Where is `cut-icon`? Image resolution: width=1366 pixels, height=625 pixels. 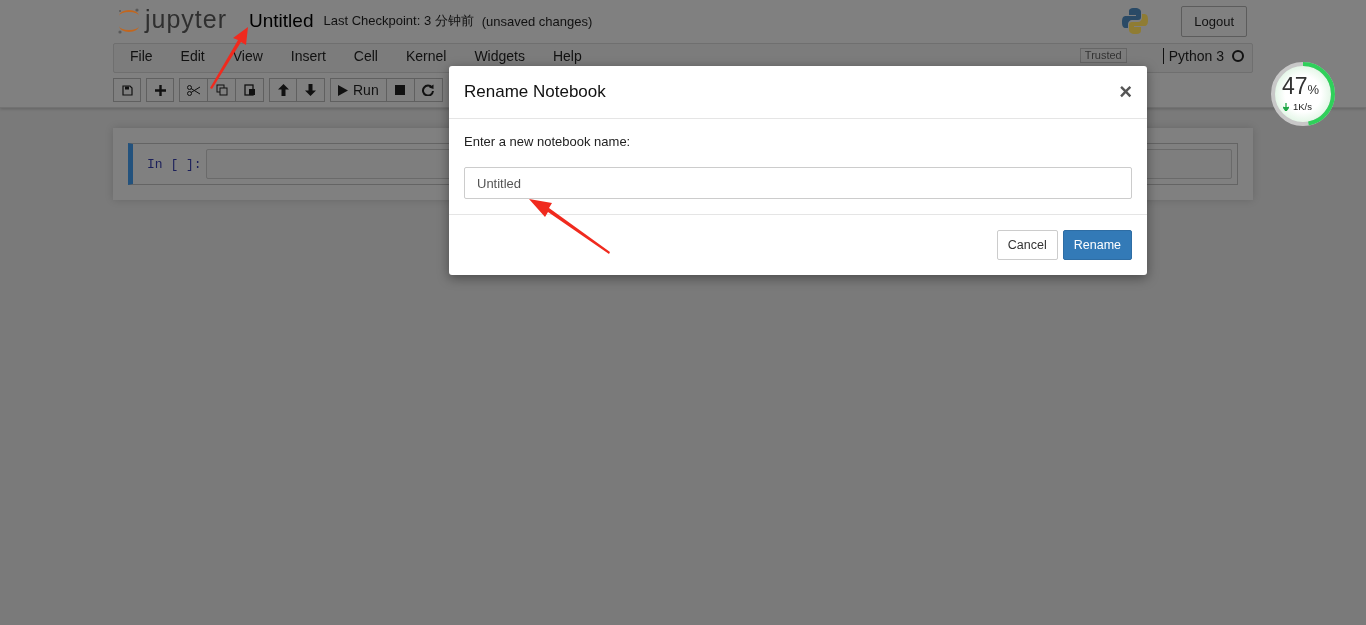 cut-icon is located at coordinates (193, 90).